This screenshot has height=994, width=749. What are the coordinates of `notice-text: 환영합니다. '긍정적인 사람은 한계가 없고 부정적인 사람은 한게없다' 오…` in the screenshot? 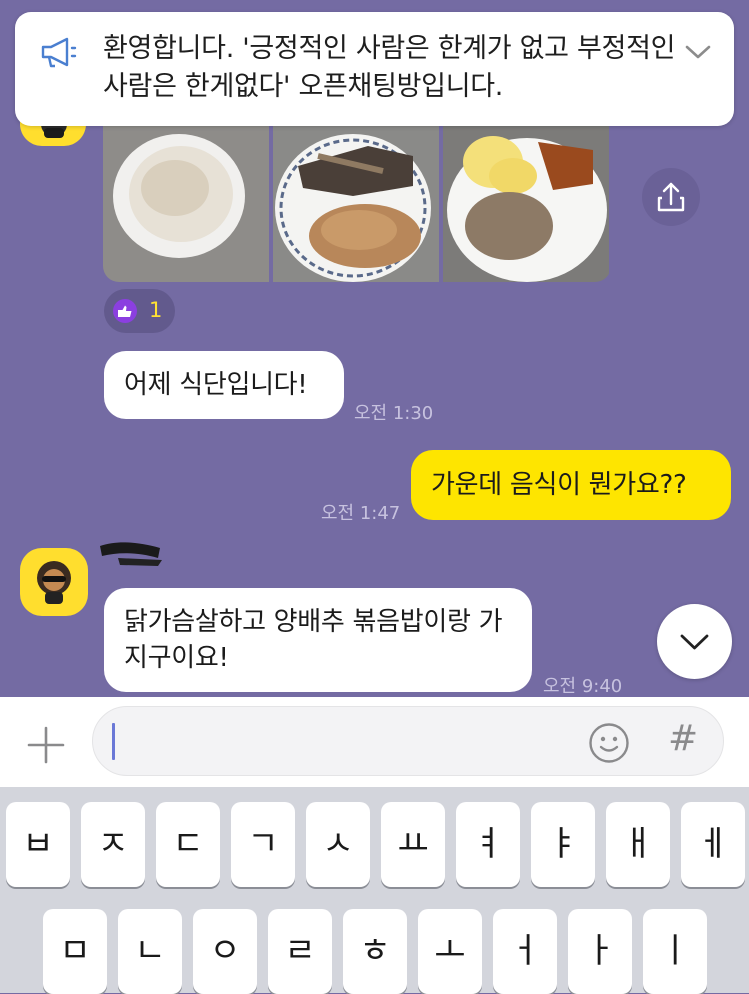 It's located at (389, 67).